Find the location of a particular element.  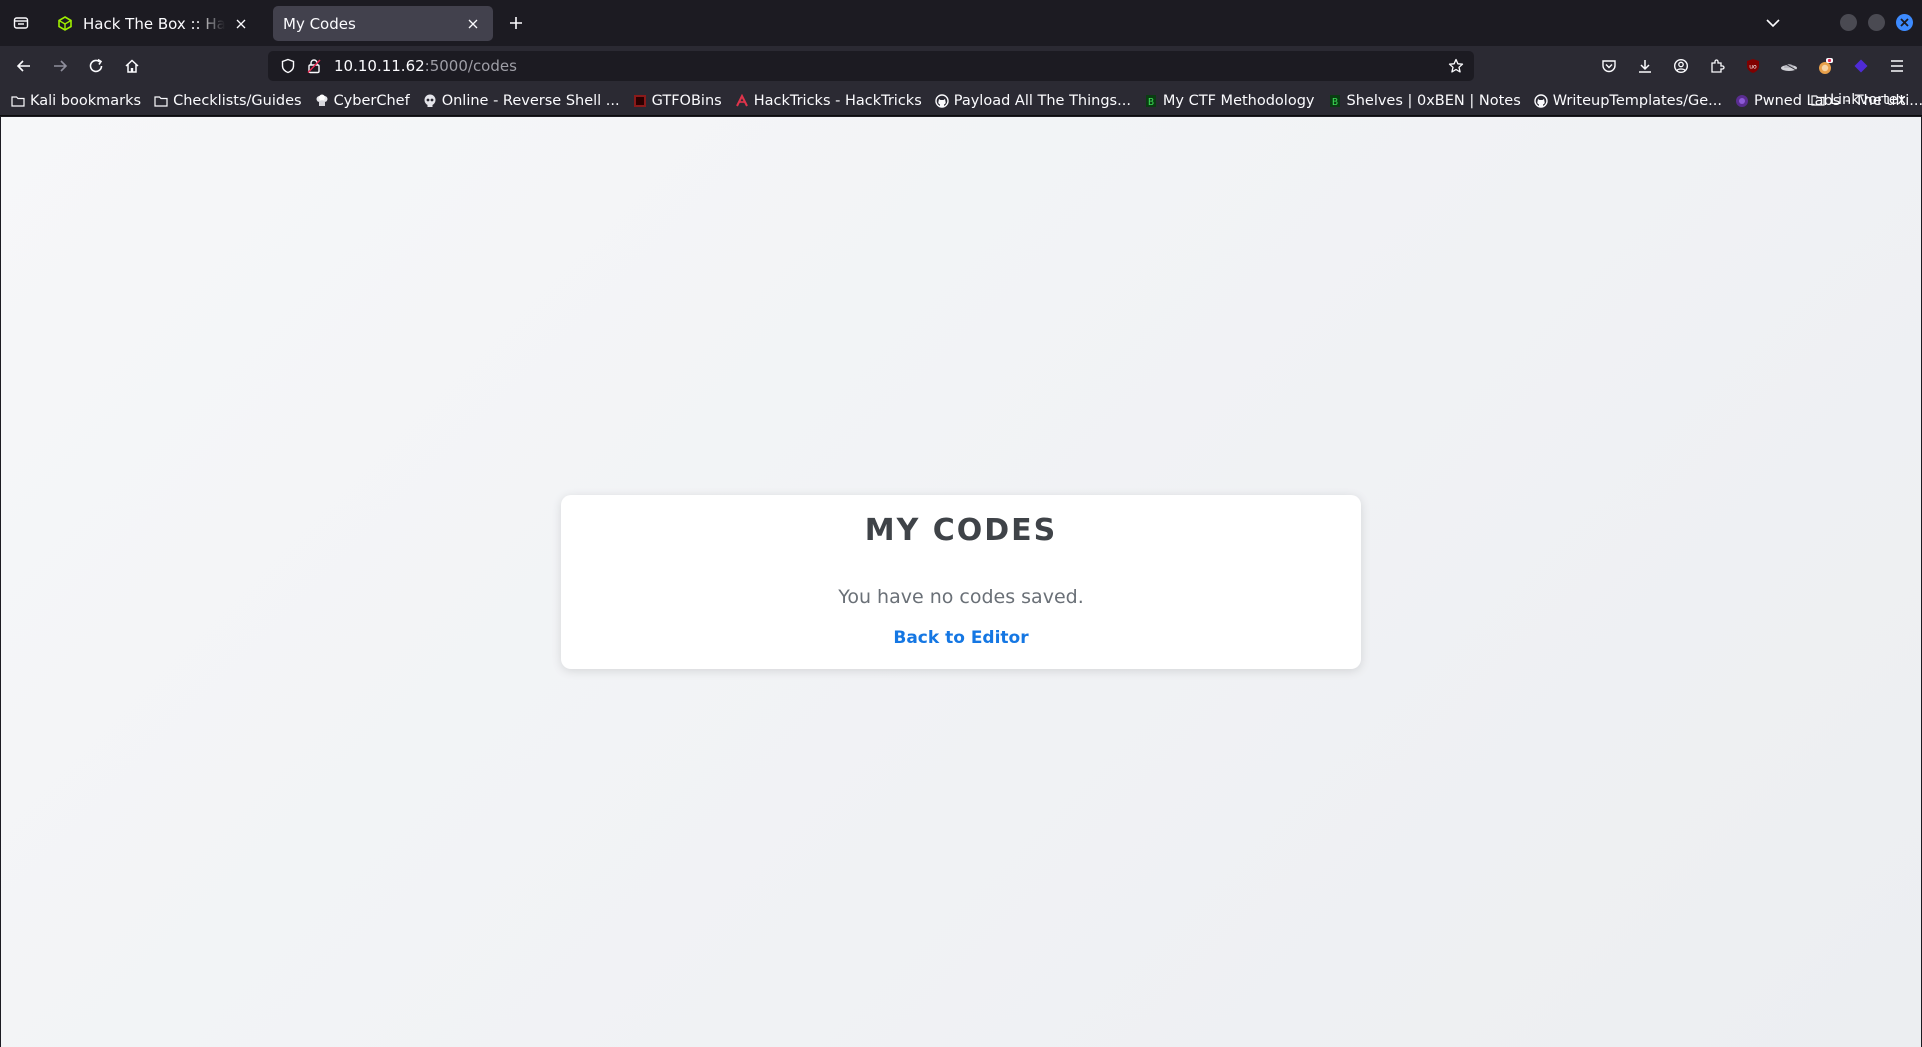

tab-hackthebox: Hack The Box :: Hack The Box is located at coordinates (153, 23).